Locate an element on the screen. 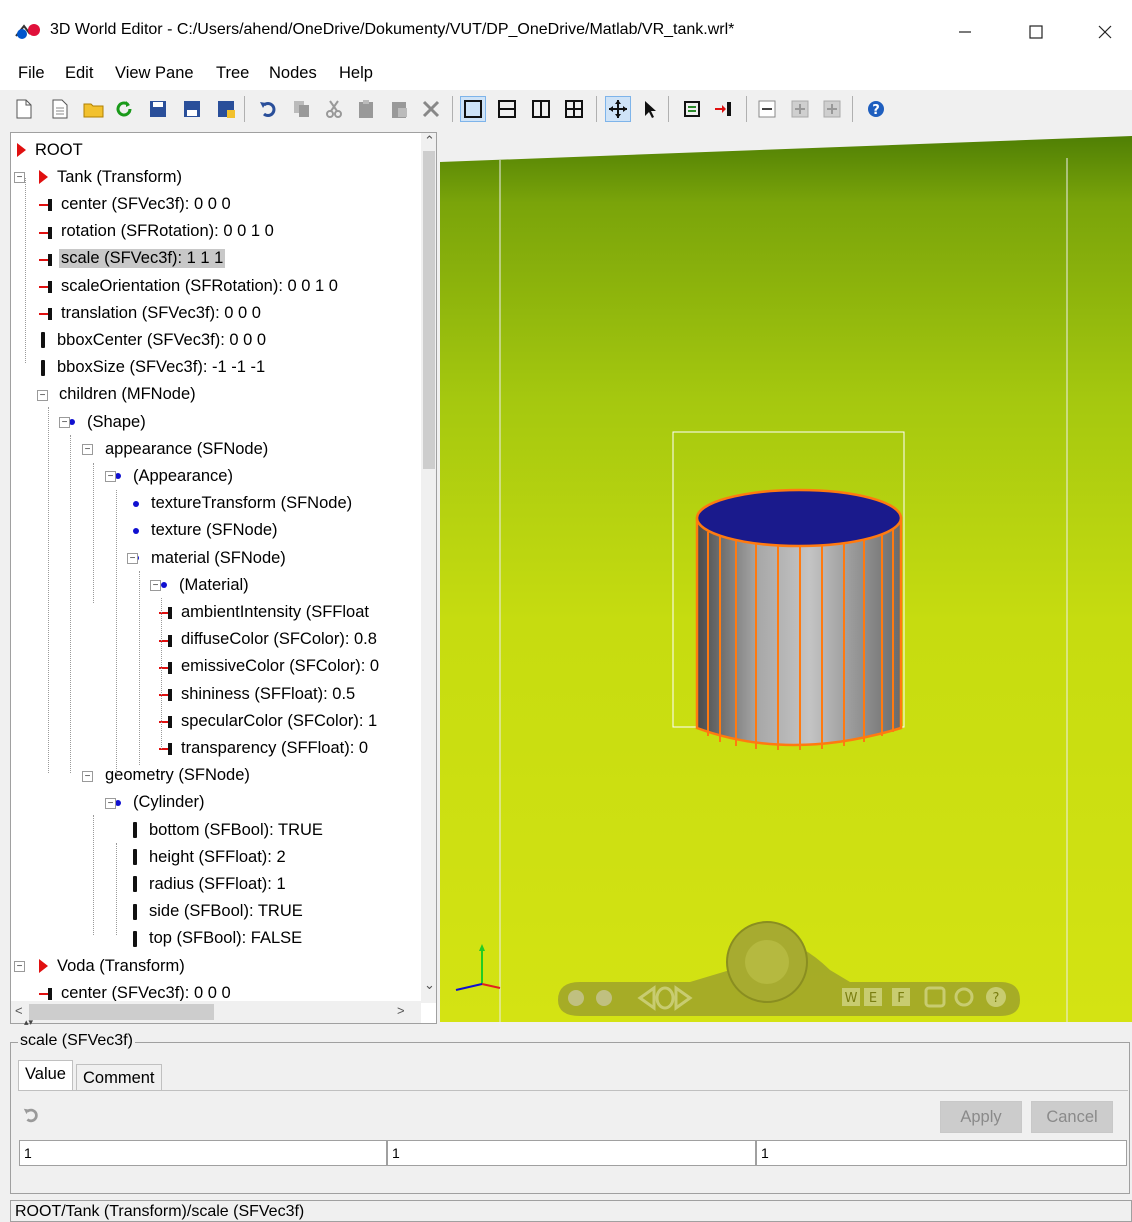 The width and height of the screenshot is (1132, 1222). tree-node: diffuseColor (SFColor): 0.8 is located at coordinates (269, 640).